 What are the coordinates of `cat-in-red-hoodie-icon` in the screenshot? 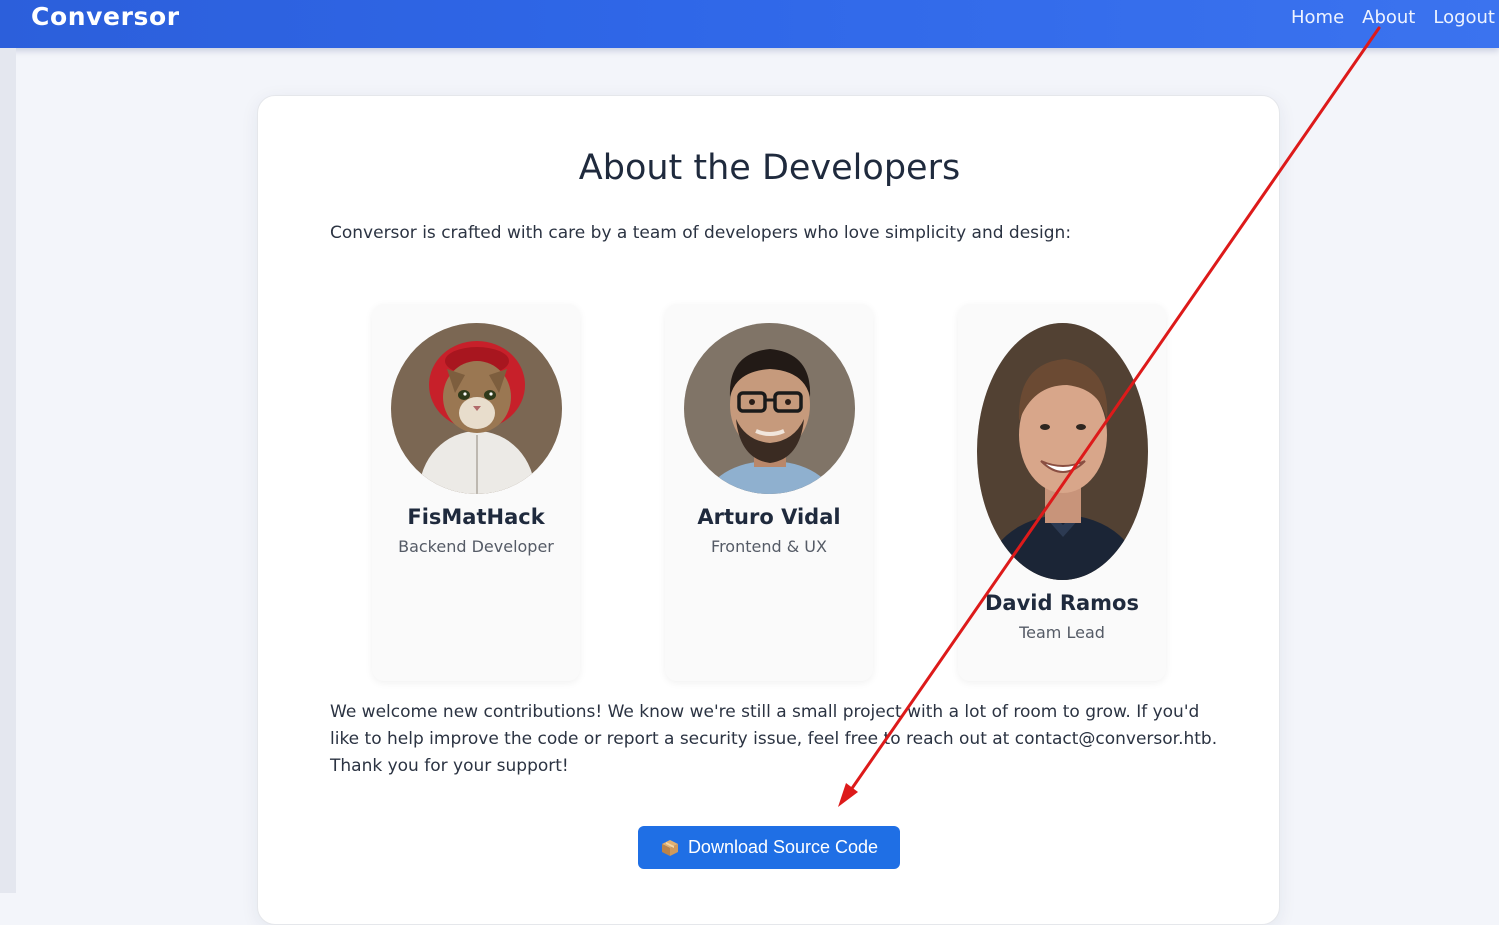 It's located at (476, 408).